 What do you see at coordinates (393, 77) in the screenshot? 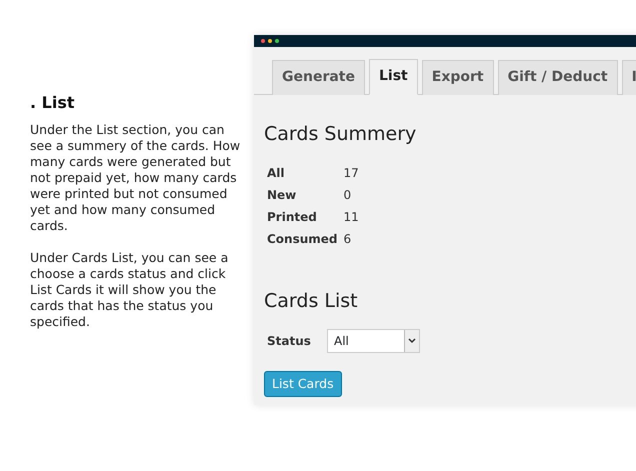
I see `tab: List` at bounding box center [393, 77].